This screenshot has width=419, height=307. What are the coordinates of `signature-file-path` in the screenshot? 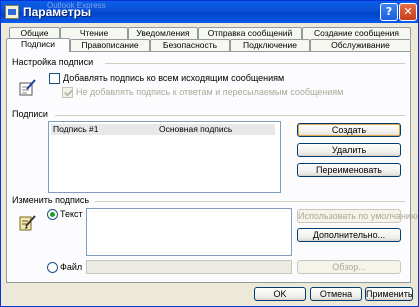 It's located at (189, 267).